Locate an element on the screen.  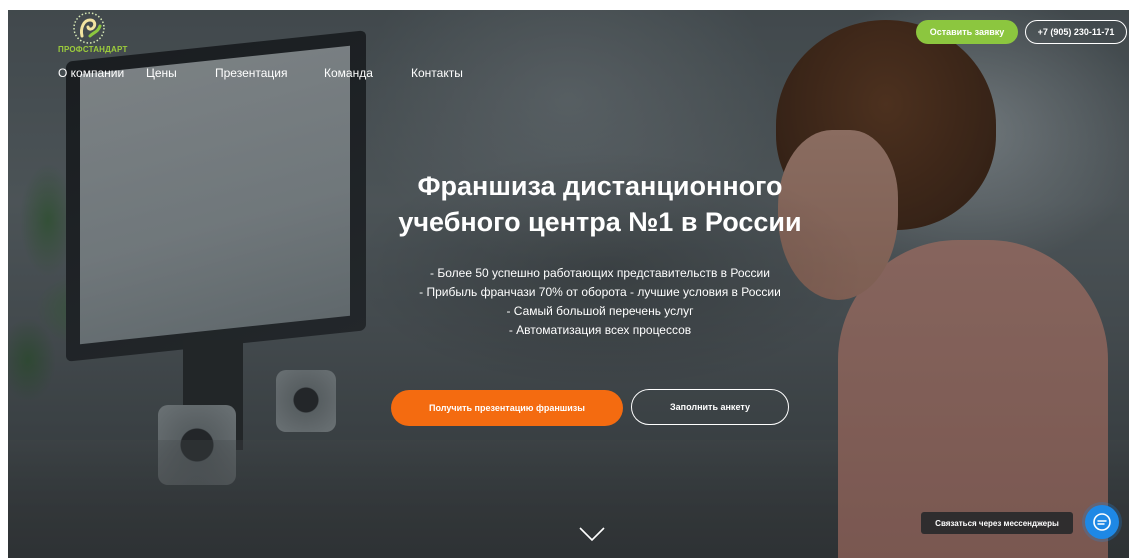
hero-bullet: - Самый большой перечень услуг is located at coordinates (600, 311).